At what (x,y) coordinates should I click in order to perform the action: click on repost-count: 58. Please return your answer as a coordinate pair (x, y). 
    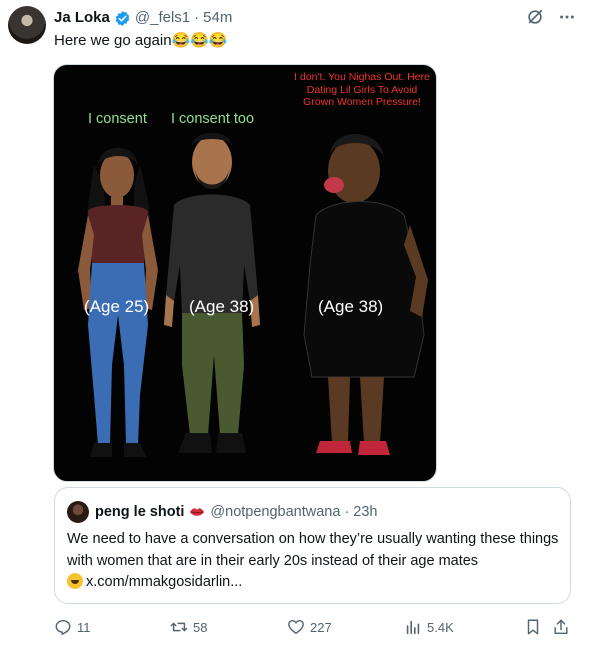
    Looking at the image, I should click on (200, 627).